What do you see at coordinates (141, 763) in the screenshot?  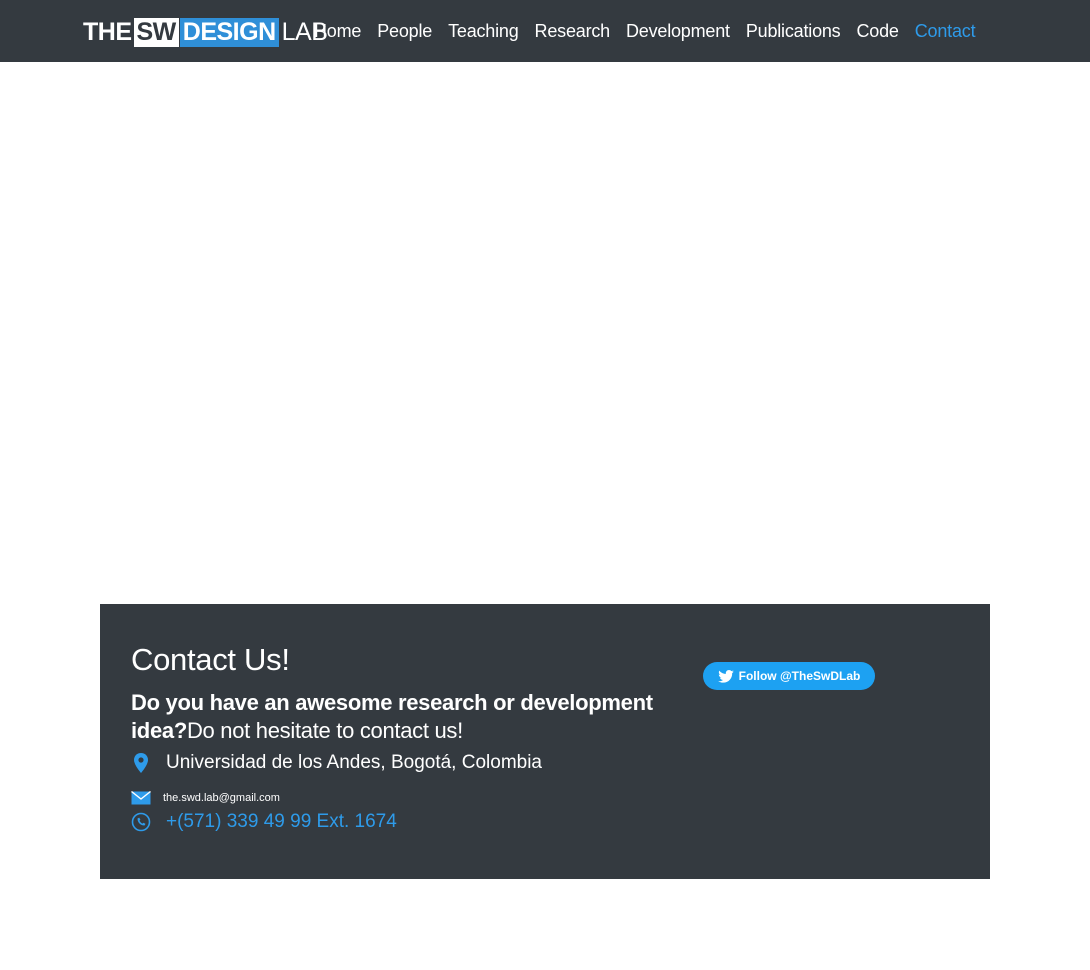 I see `map-pin-icon` at bounding box center [141, 763].